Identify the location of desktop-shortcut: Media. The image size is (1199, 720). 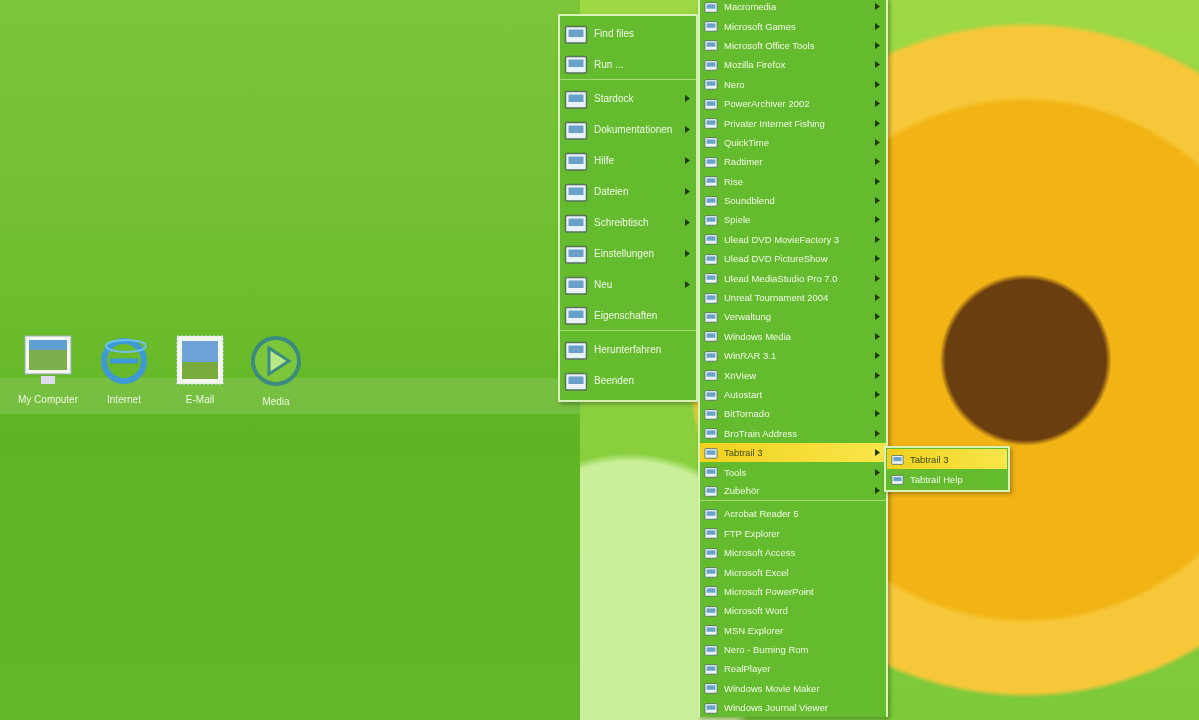
(276, 370).